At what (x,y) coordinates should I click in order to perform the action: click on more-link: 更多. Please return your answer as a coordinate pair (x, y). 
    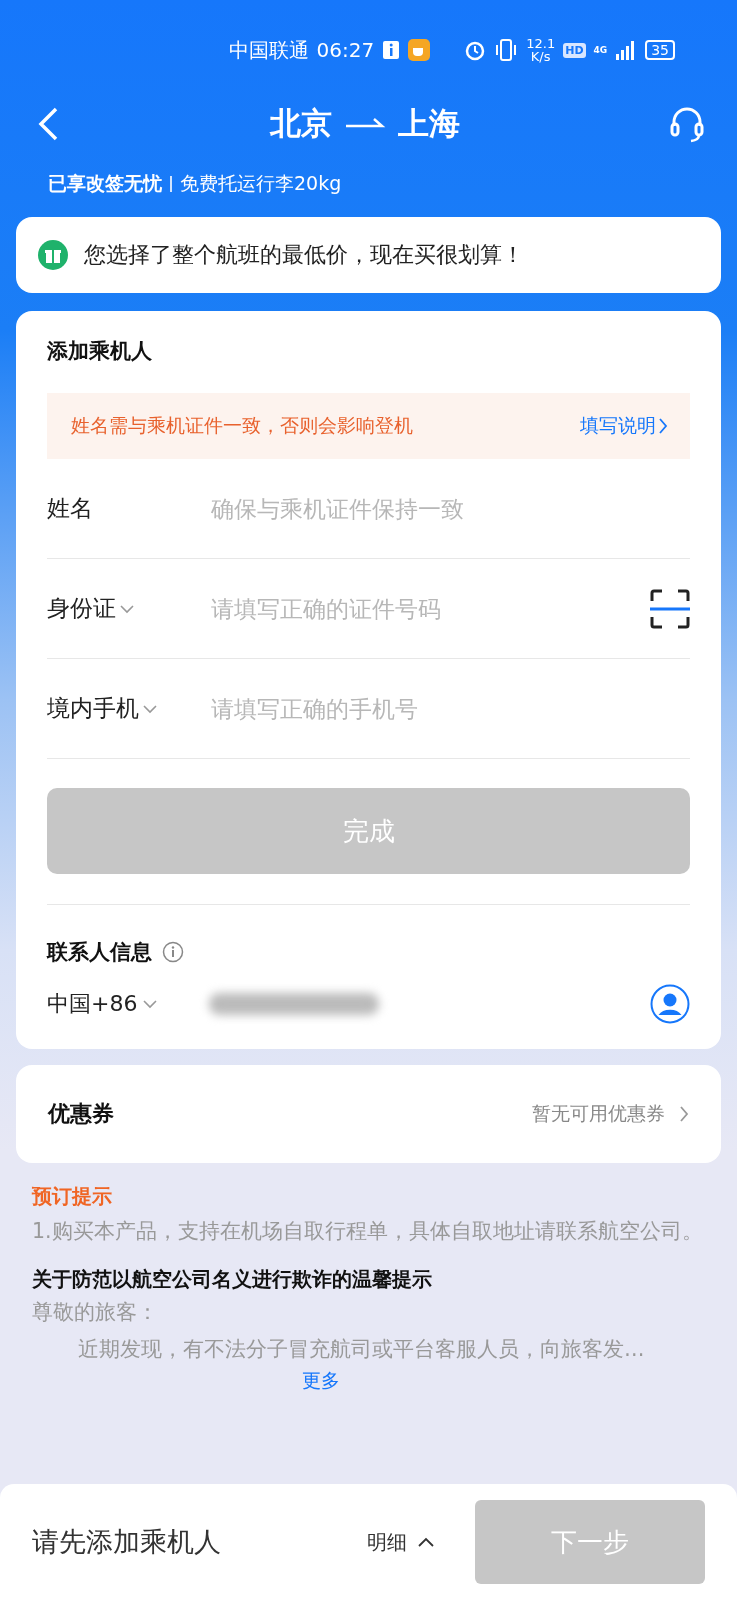
    Looking at the image, I should click on (321, 1380).